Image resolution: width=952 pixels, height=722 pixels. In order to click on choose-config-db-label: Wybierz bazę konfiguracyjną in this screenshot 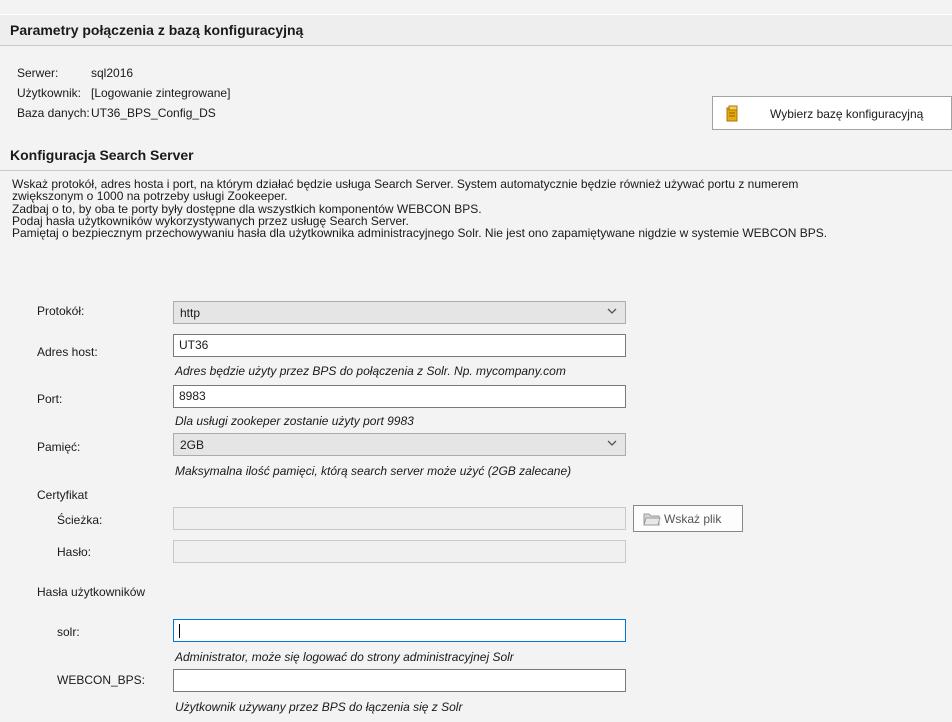, I will do `click(847, 114)`.